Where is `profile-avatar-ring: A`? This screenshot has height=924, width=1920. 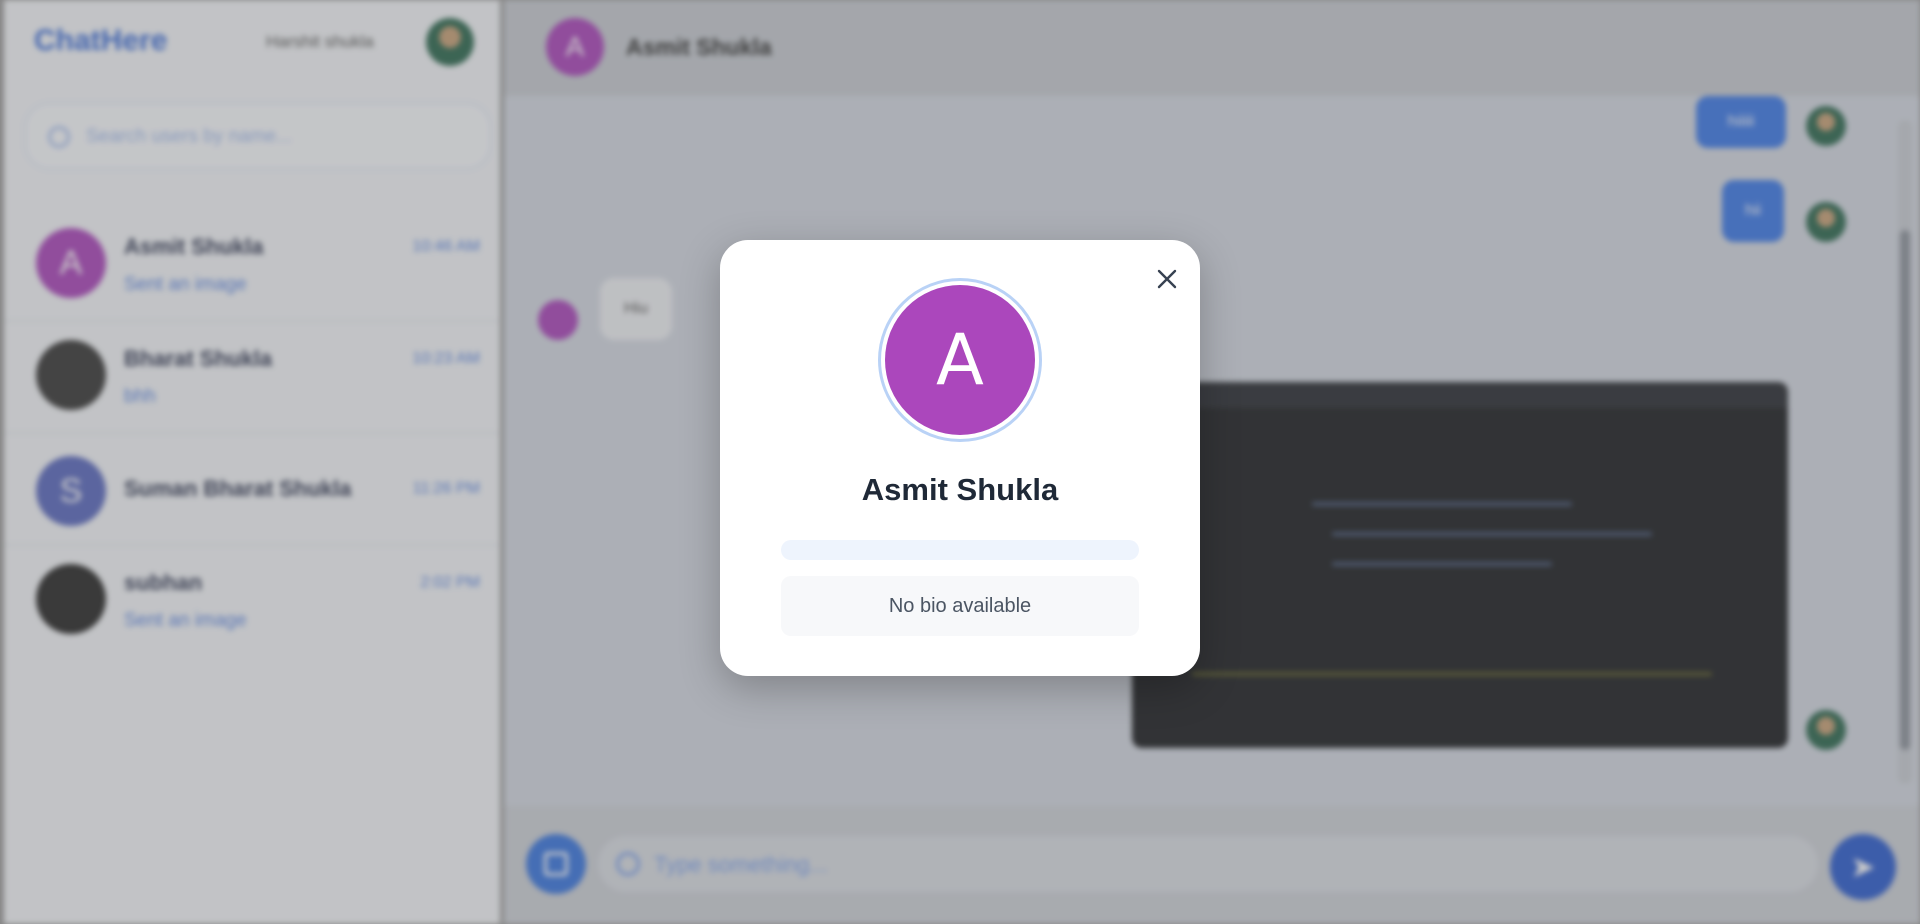
profile-avatar-ring: A is located at coordinates (960, 360).